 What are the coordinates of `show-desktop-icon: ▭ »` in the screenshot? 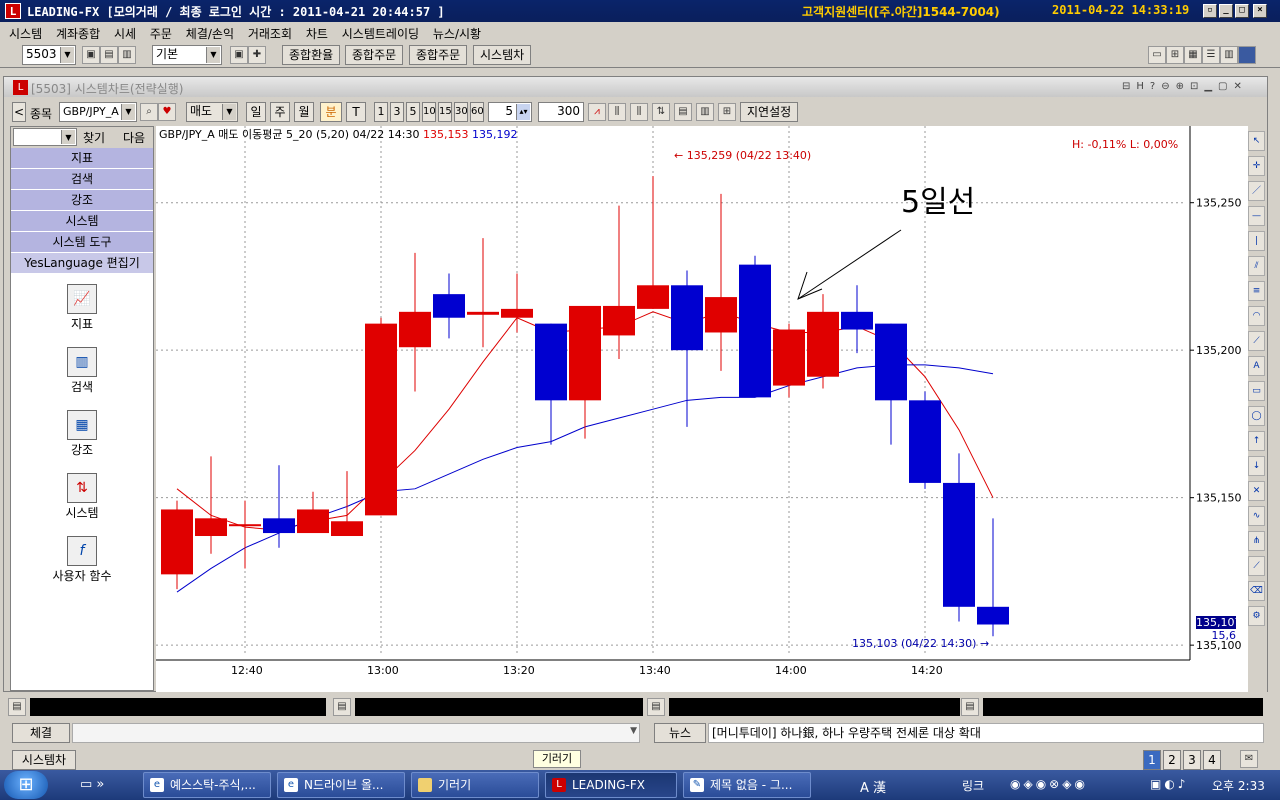 It's located at (92, 784).